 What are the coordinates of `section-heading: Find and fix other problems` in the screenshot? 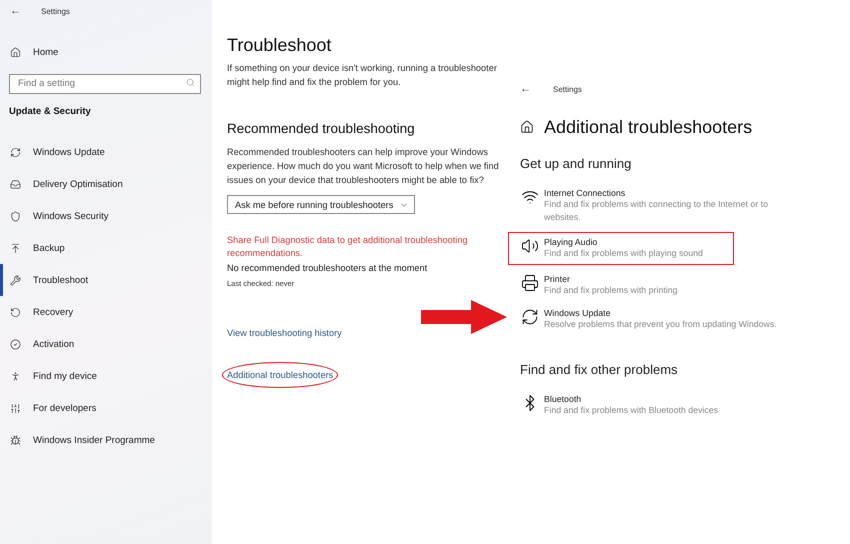 It's located at (599, 370).